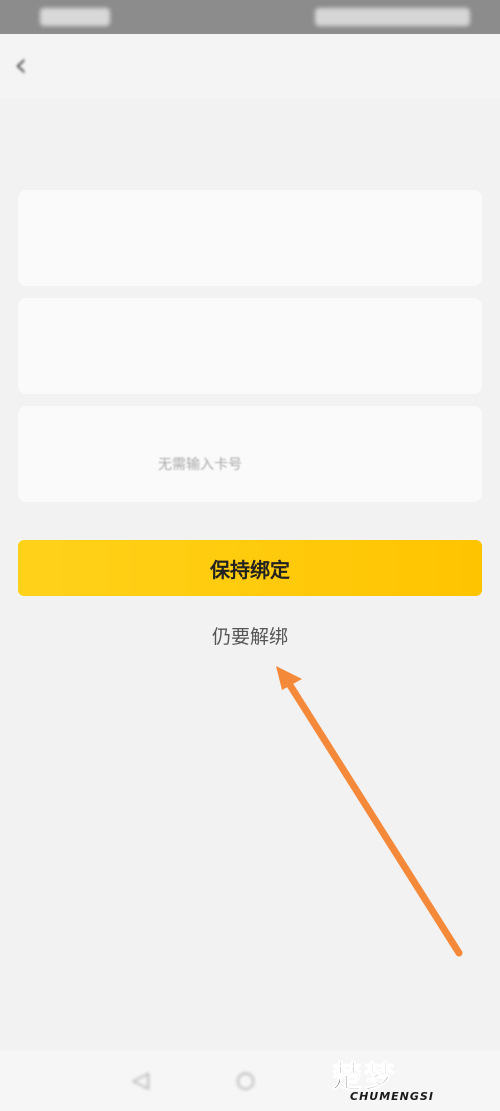 The height and width of the screenshot is (1111, 500). Describe the element at coordinates (75, 17) in the screenshot. I see `status-bar-left-info` at that location.